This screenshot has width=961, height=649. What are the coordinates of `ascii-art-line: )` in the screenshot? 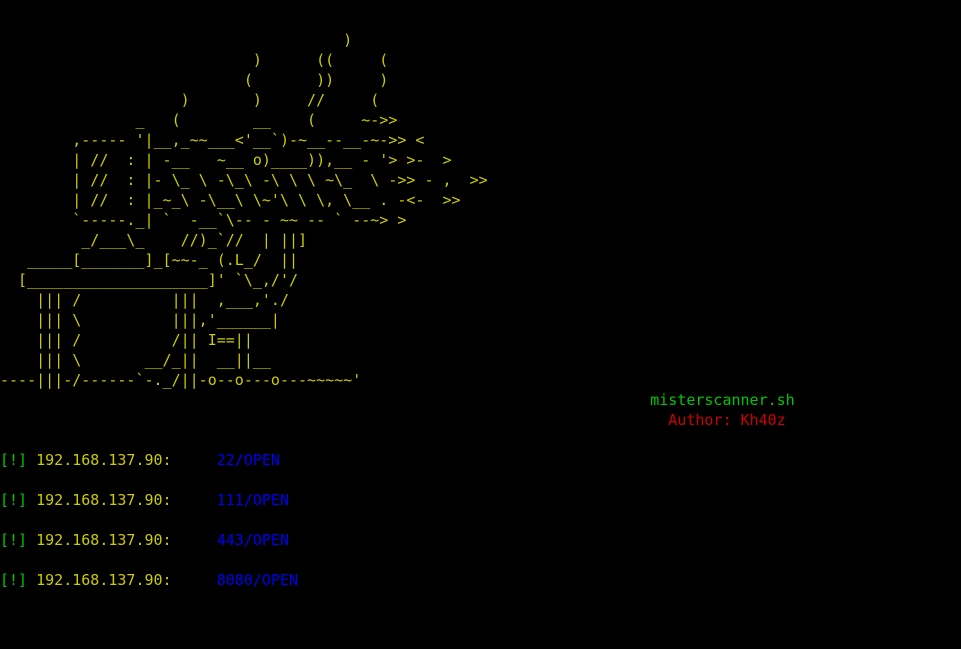 It's located at (176, 40).